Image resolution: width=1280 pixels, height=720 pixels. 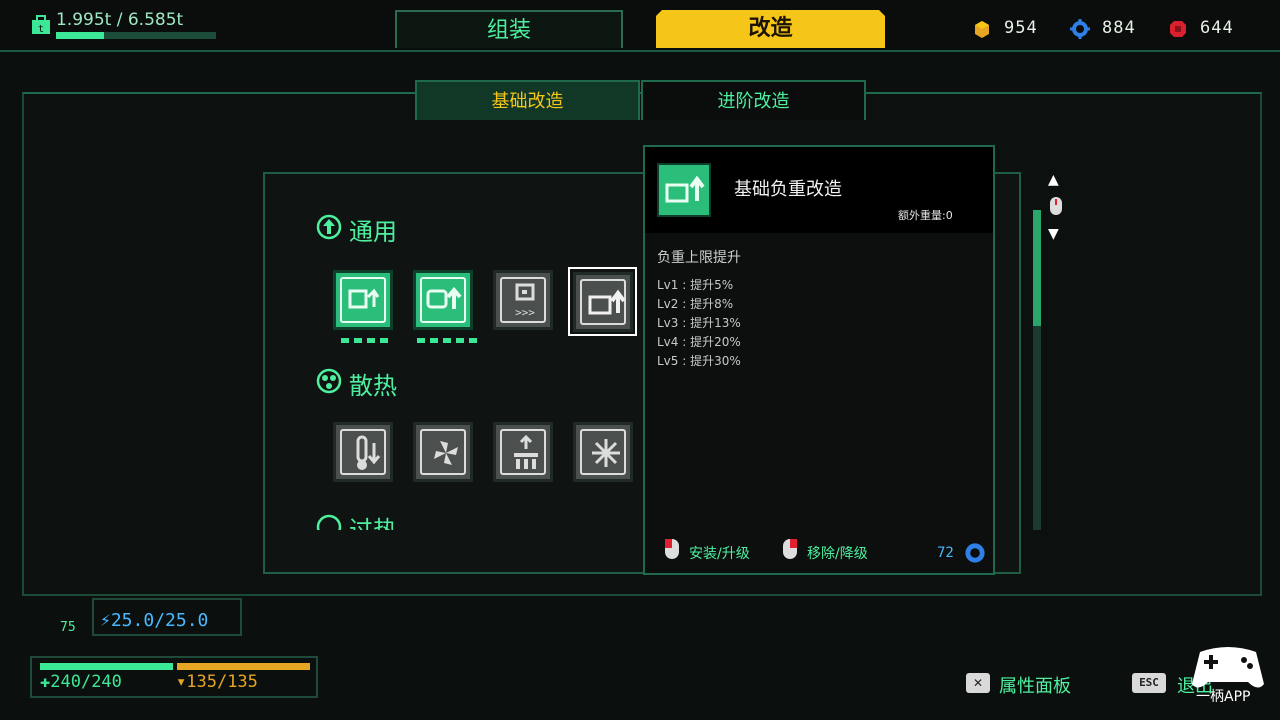 I want to click on hp-bar, so click(x=106, y=666).